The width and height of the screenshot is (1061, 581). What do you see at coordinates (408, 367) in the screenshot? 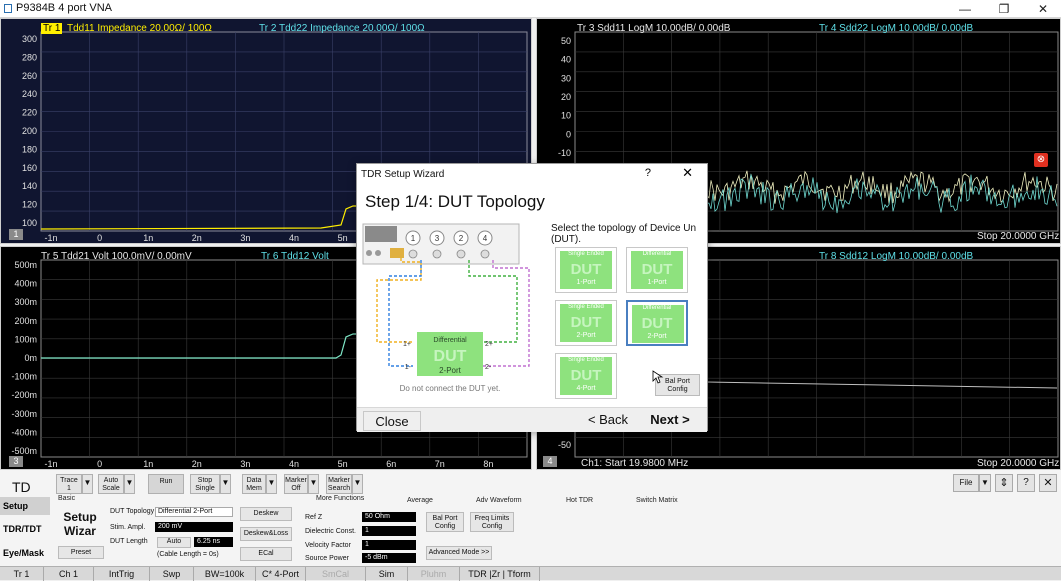
I see `pin-1-minus: 1-` at bounding box center [408, 367].